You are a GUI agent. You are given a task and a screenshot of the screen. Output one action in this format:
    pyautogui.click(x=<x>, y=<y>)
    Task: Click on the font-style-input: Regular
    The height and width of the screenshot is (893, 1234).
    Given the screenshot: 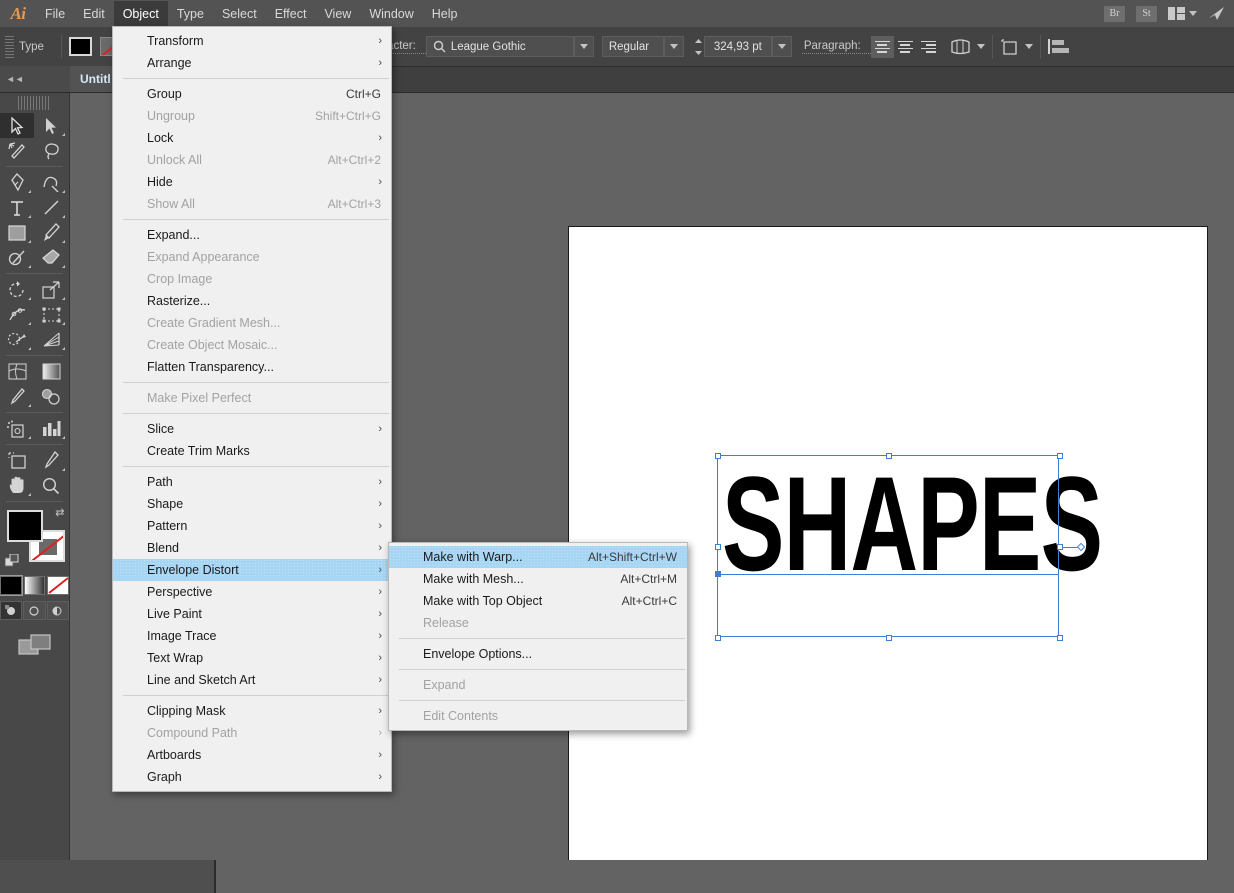 What is the action you would take?
    pyautogui.click(x=632, y=46)
    